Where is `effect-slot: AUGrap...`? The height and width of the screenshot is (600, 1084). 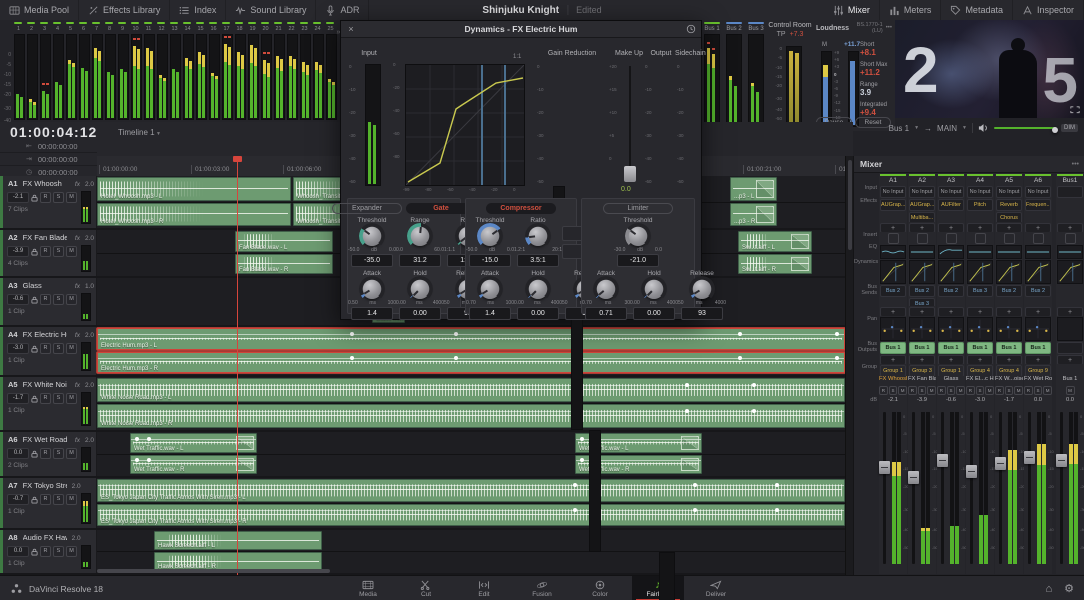
effect-slot: AUGrap... is located at coordinates (893, 205).